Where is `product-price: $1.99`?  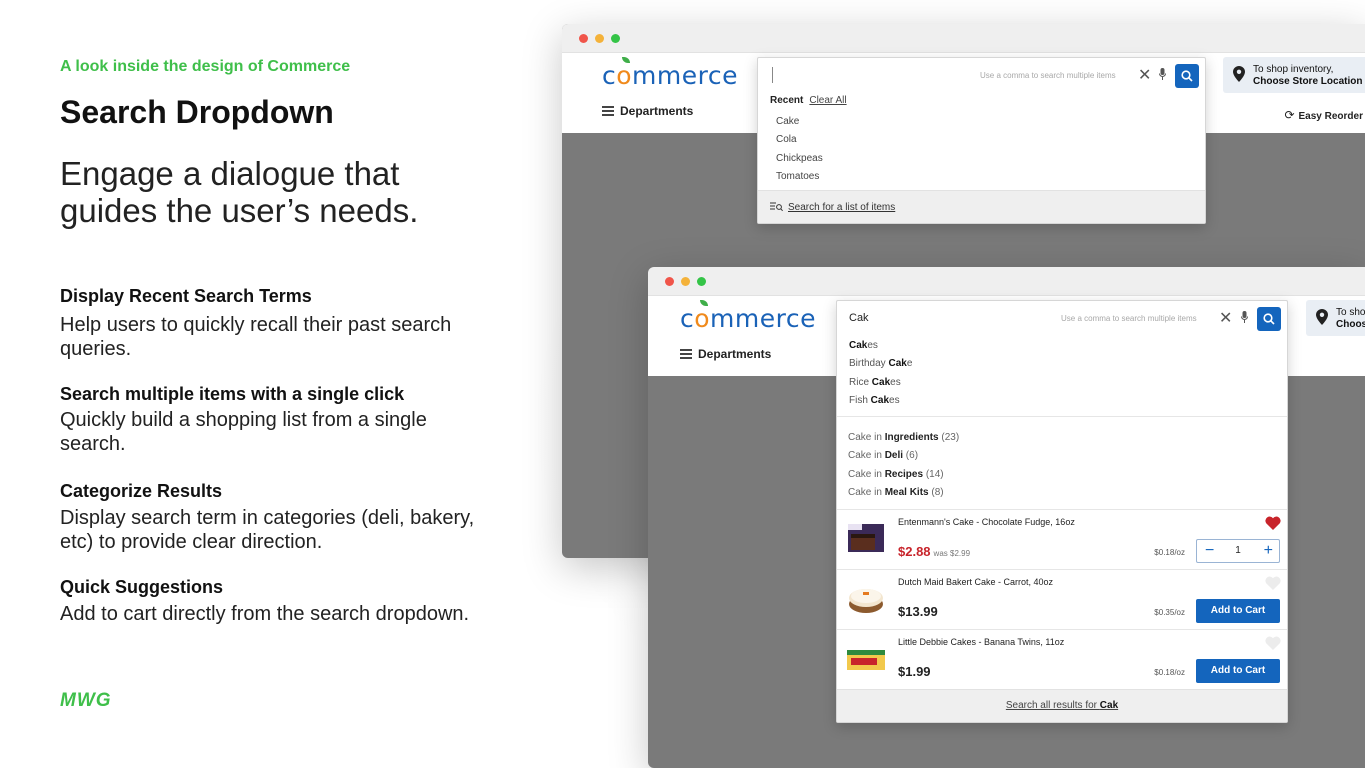 product-price: $1.99 is located at coordinates (914, 671).